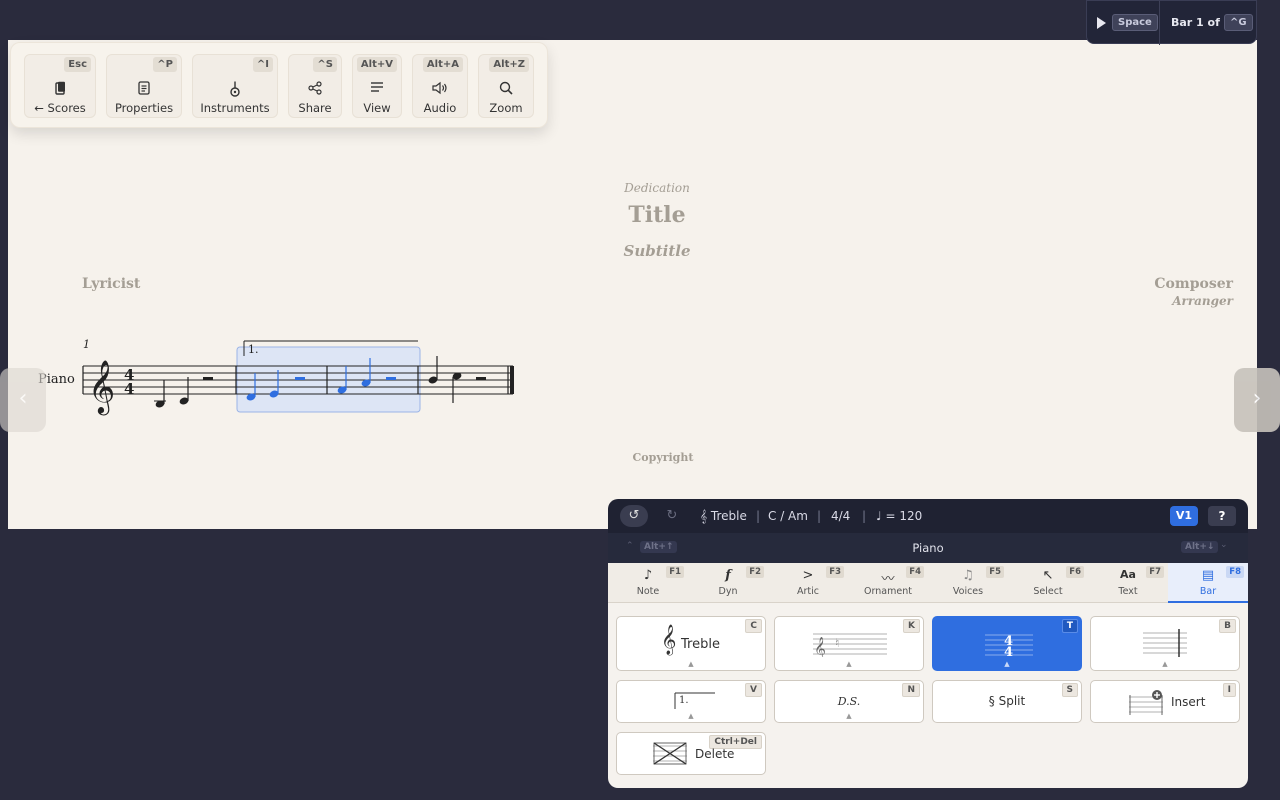  What do you see at coordinates (691, 701) in the screenshot?
I see `volta-tool: V 1. ▲` at bounding box center [691, 701].